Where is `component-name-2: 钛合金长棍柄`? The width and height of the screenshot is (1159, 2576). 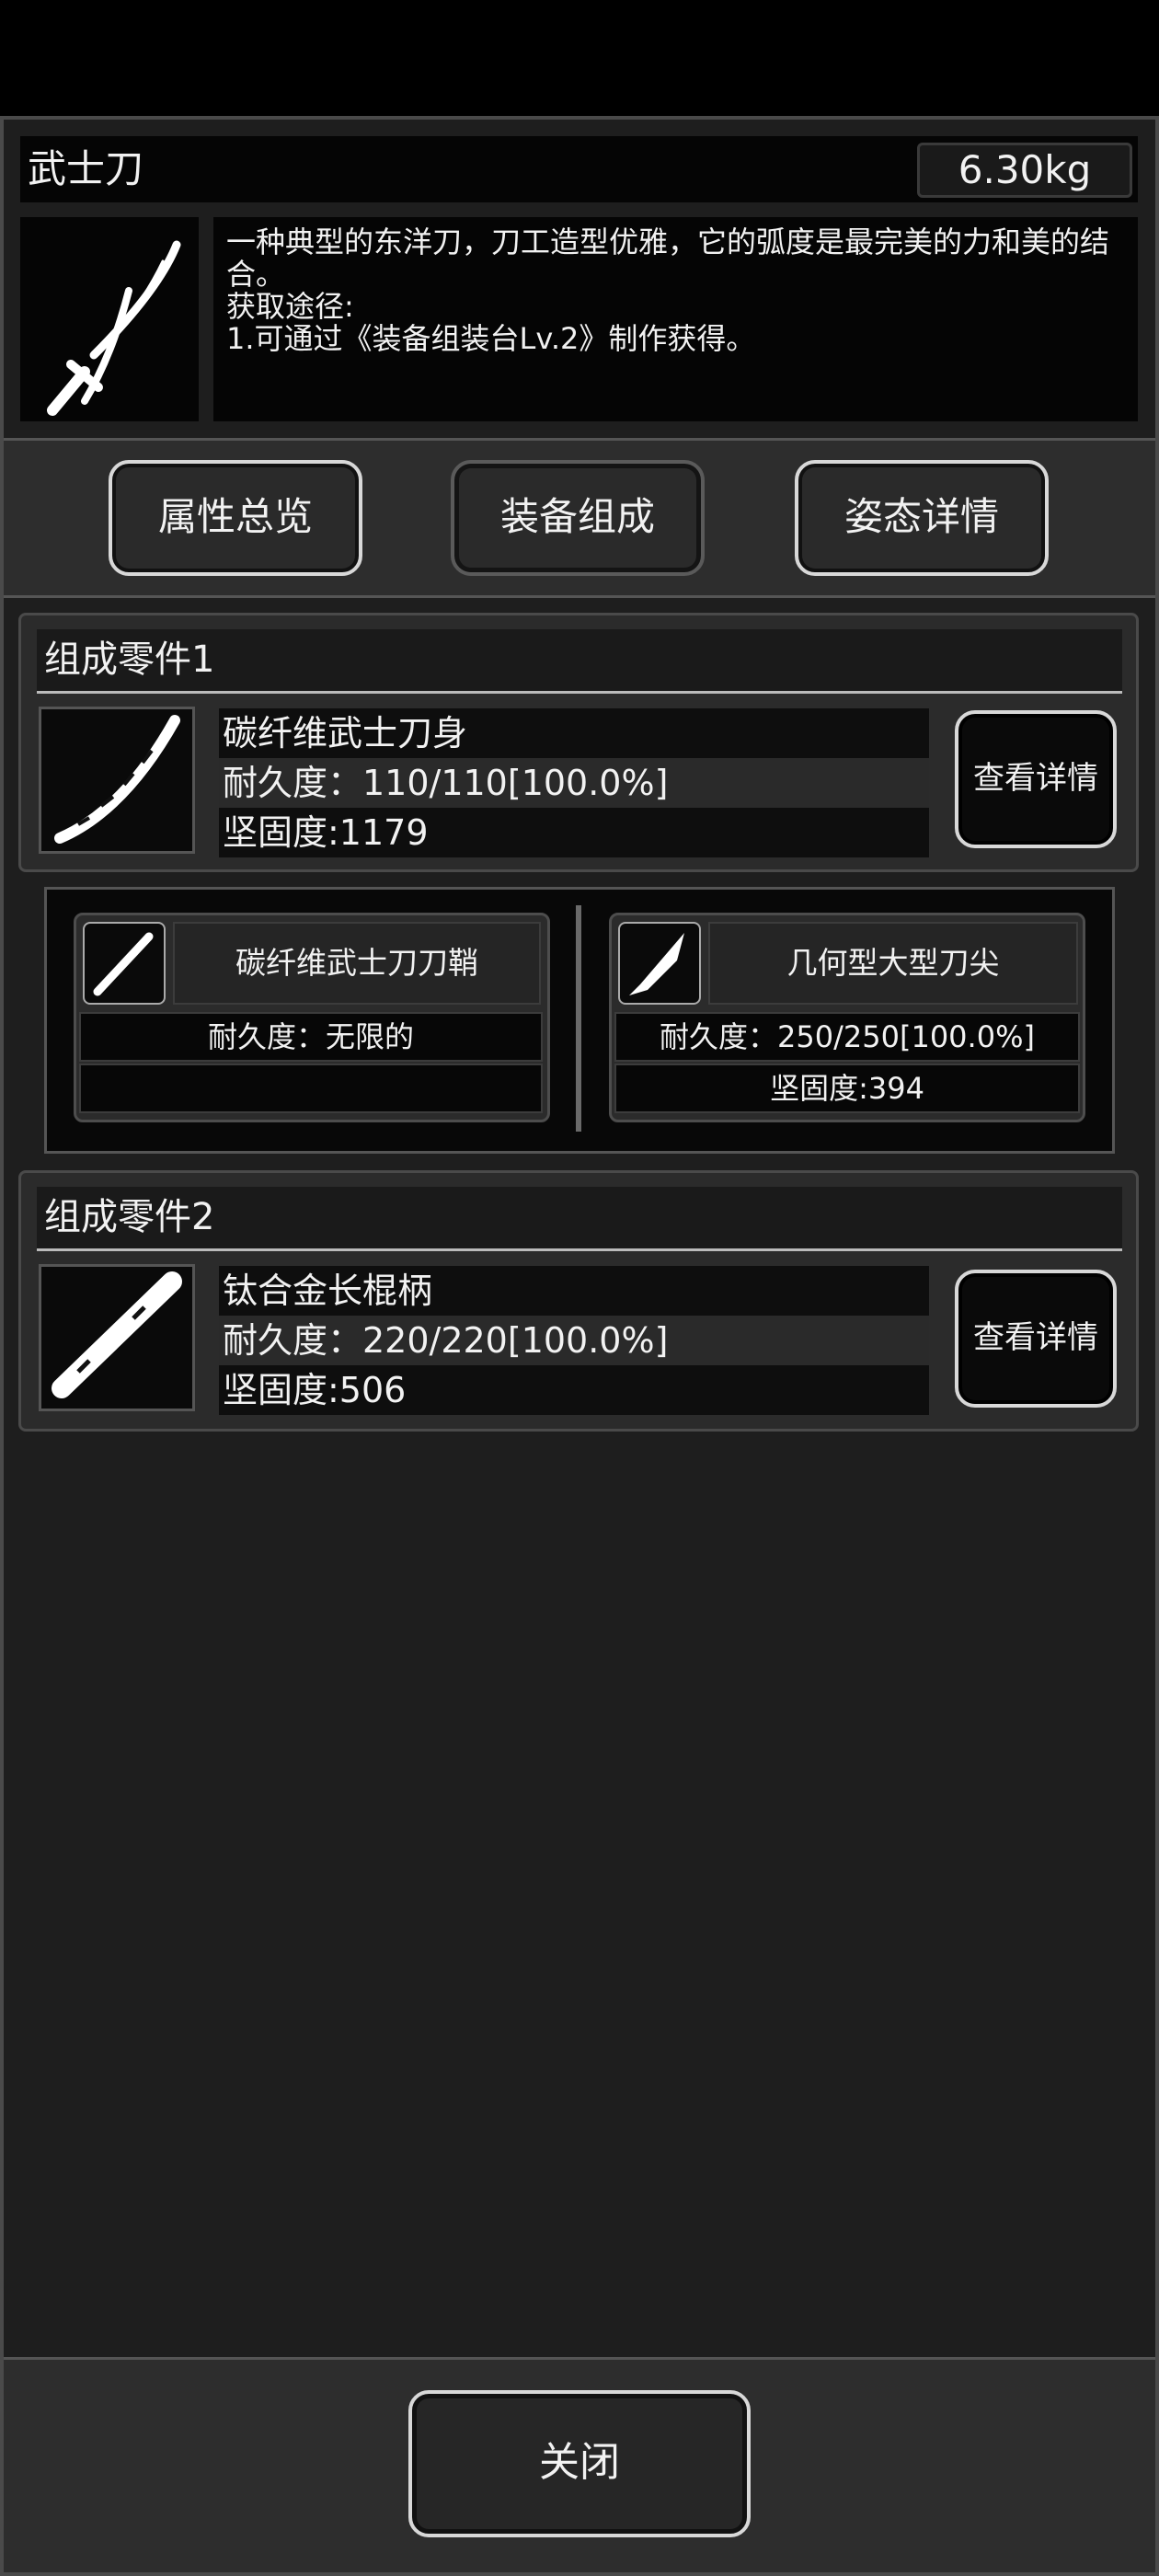 component-name-2: 钛合金长棍柄 is located at coordinates (574, 1291).